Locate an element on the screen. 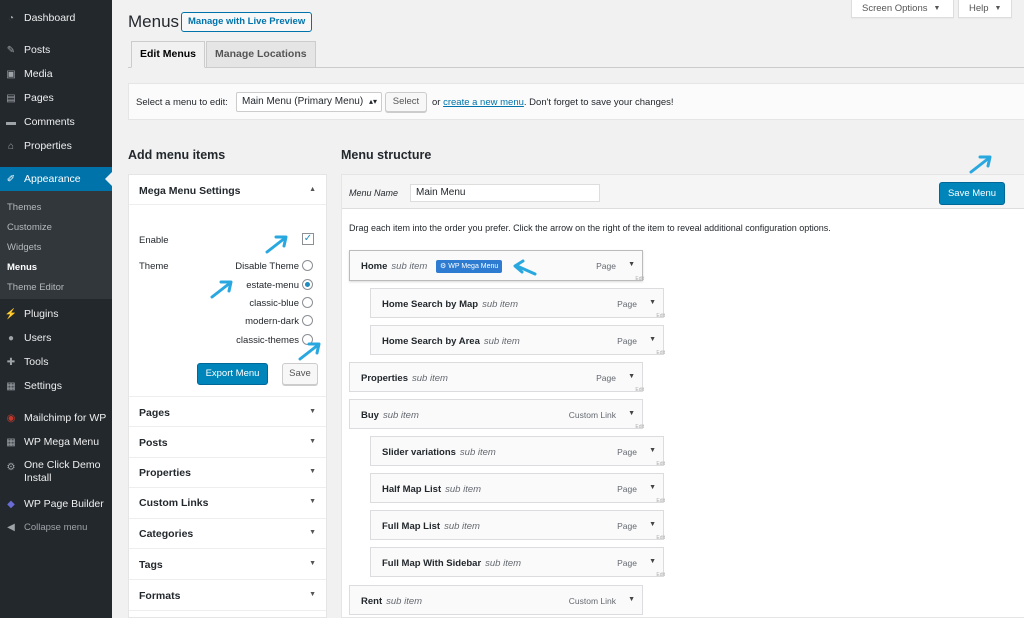 The height and width of the screenshot is (618, 1024). menu-item-title: Slider variations is located at coordinates (419, 452).